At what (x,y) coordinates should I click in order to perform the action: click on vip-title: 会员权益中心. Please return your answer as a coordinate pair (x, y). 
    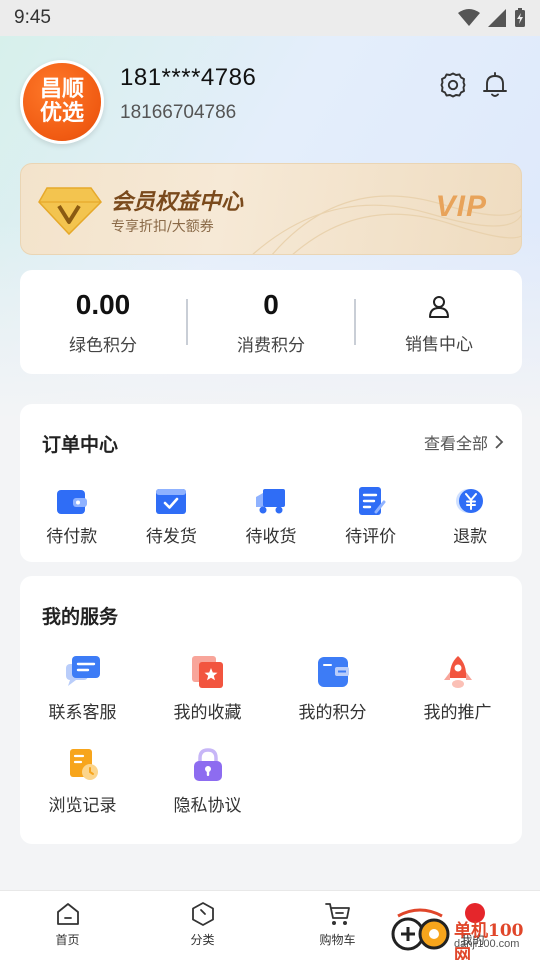
    Looking at the image, I should click on (177, 202).